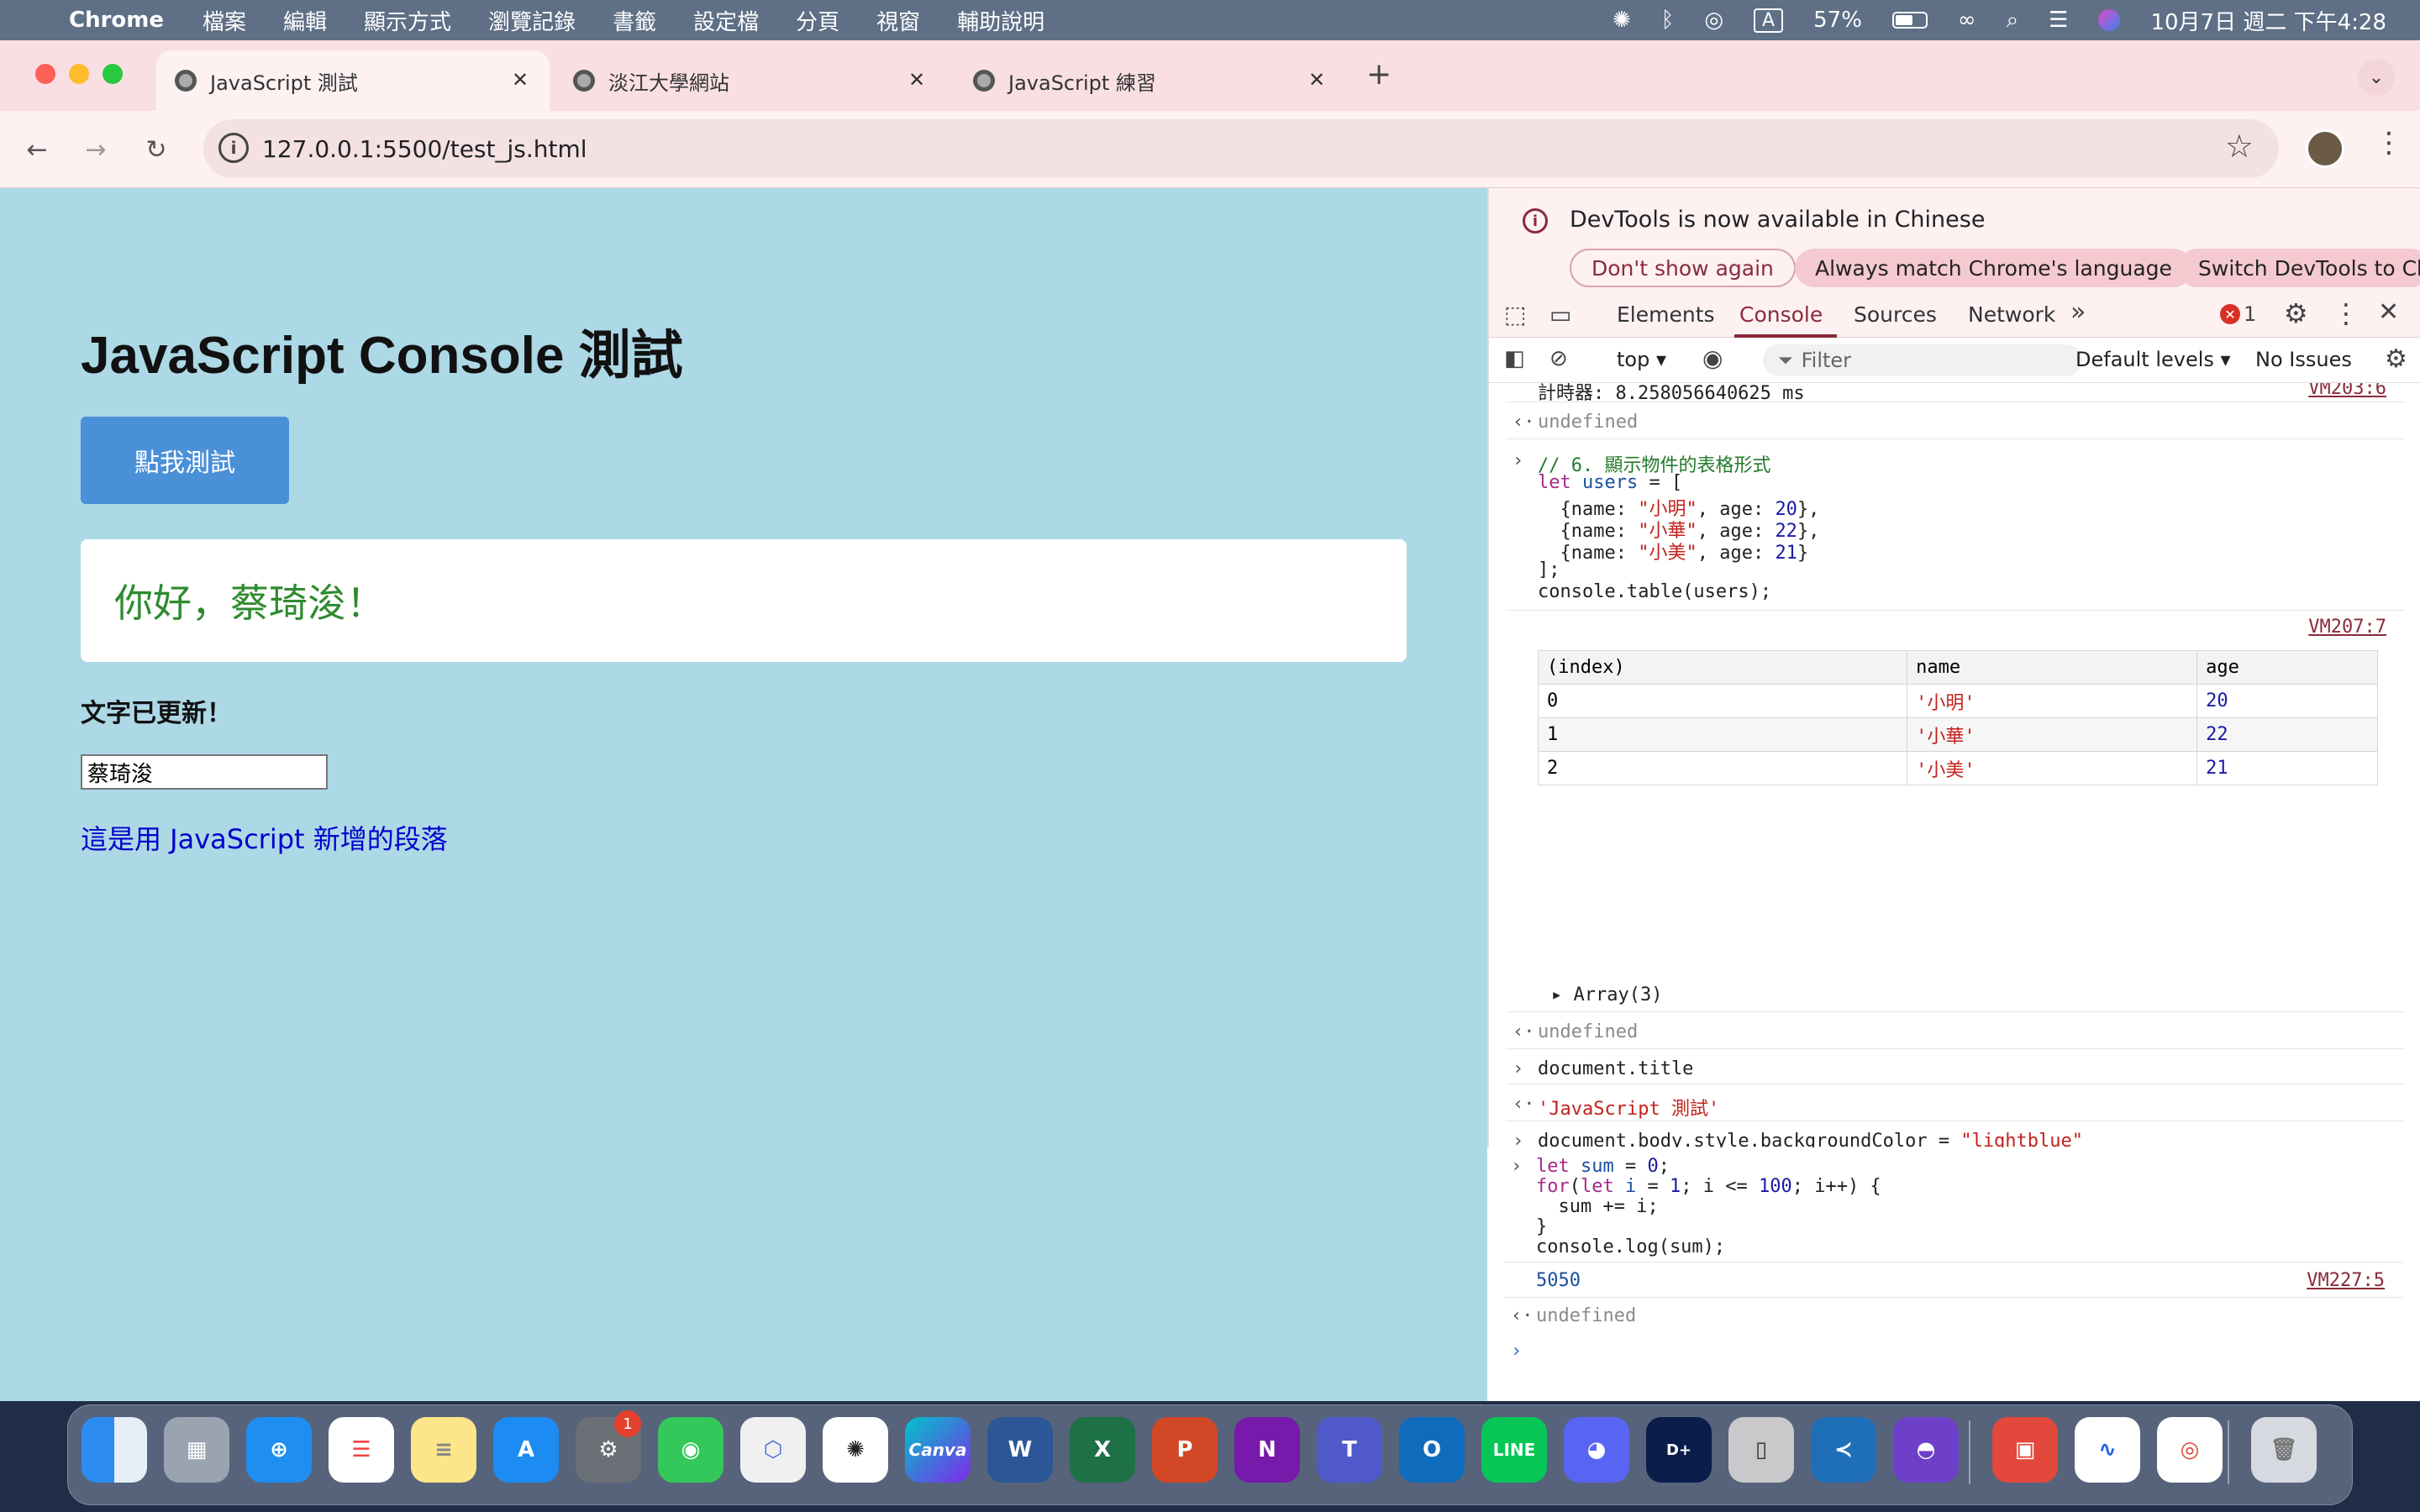 Image resolution: width=2420 pixels, height=1512 pixels. Describe the element at coordinates (2107, 1450) in the screenshot. I see `freeform-icon: ∿` at that location.